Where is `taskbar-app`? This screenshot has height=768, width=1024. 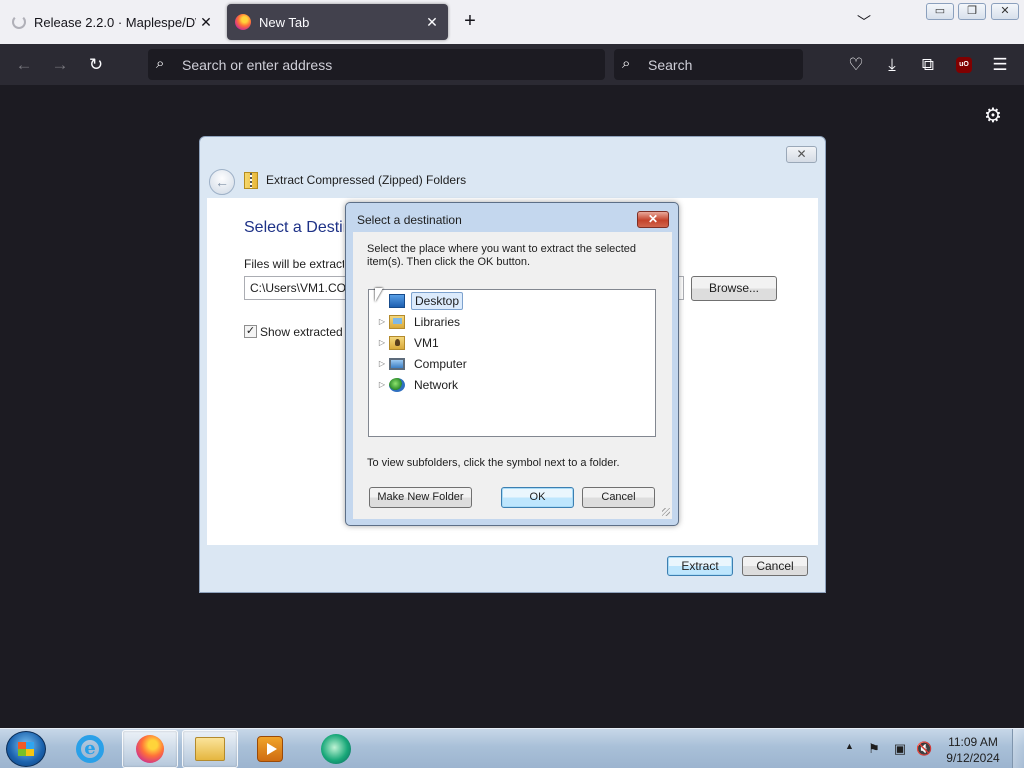
taskbar-app is located at coordinates (336, 749).